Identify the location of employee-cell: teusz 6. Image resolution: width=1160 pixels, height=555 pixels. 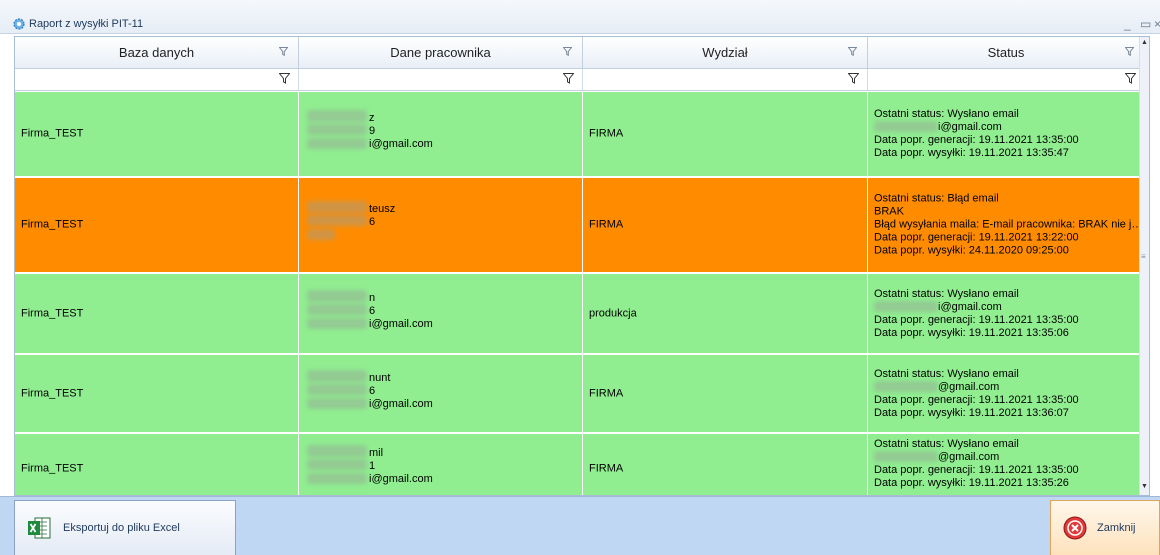
(441, 225).